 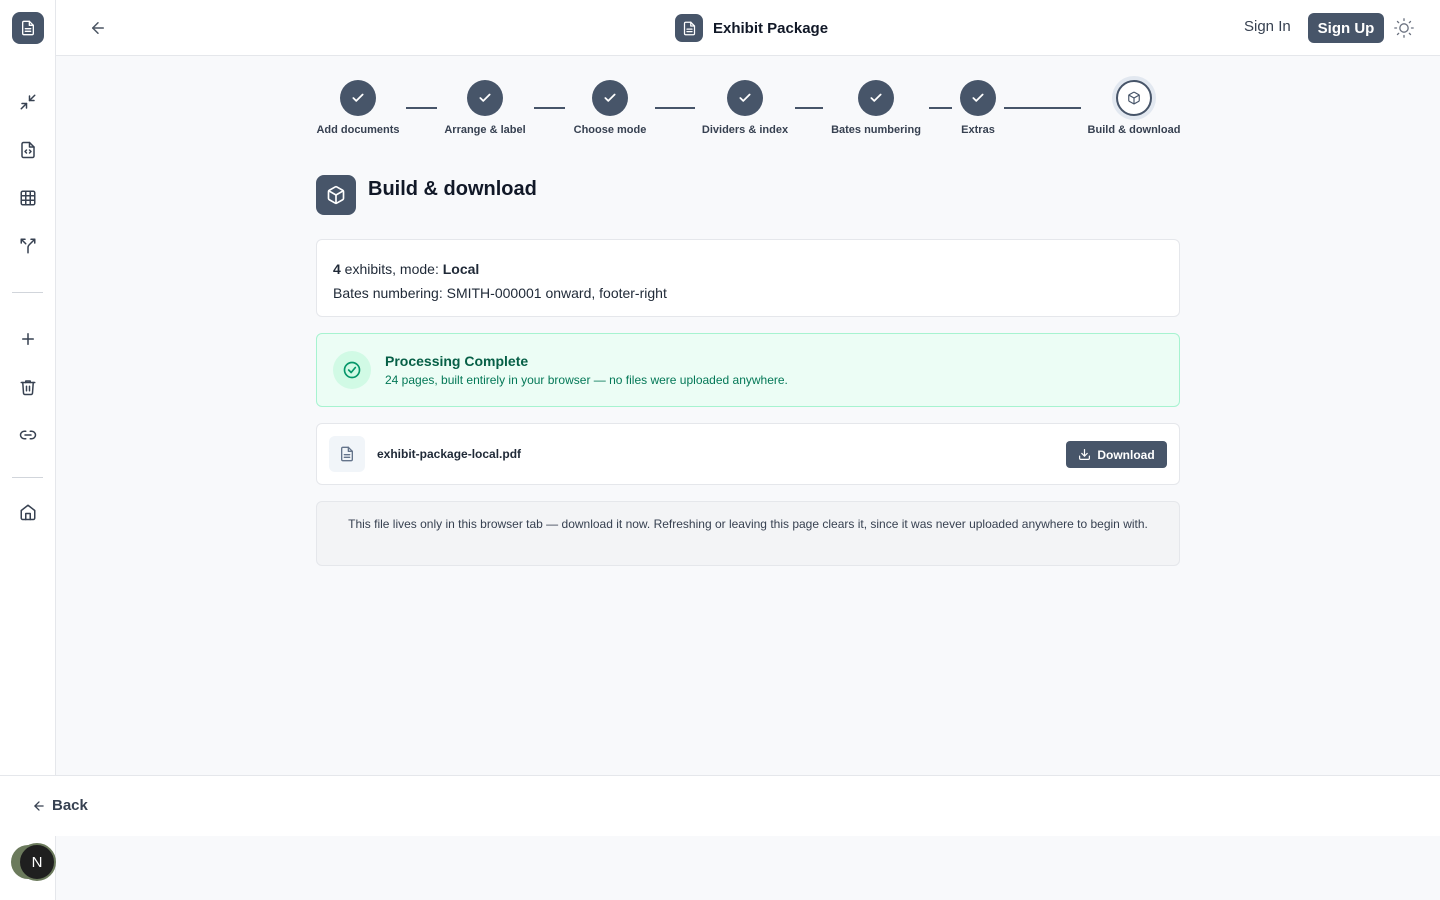 I want to click on step-build-download: Build & download, so click(x=1134, y=108).